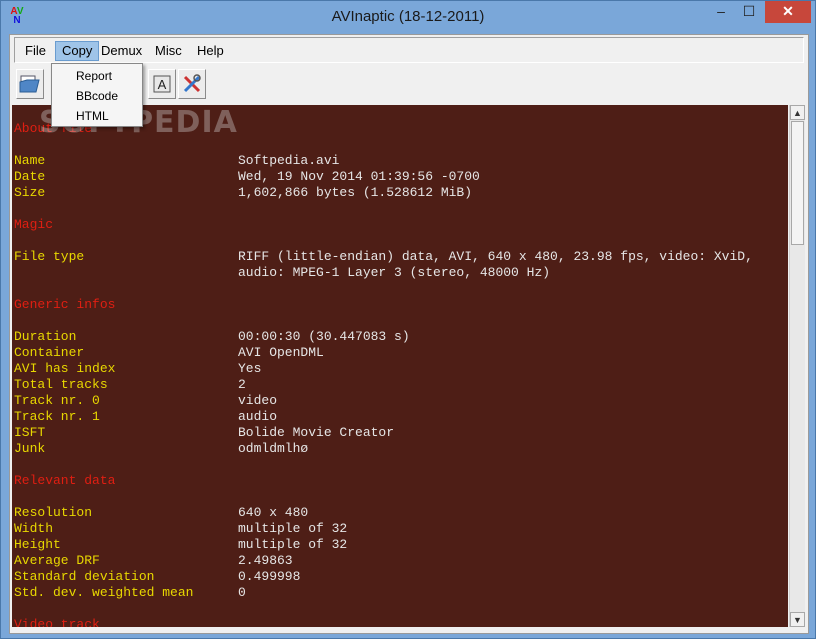 This screenshot has width=816, height=639. I want to click on vertical-scrollbar: ▲ ▼, so click(797, 366).